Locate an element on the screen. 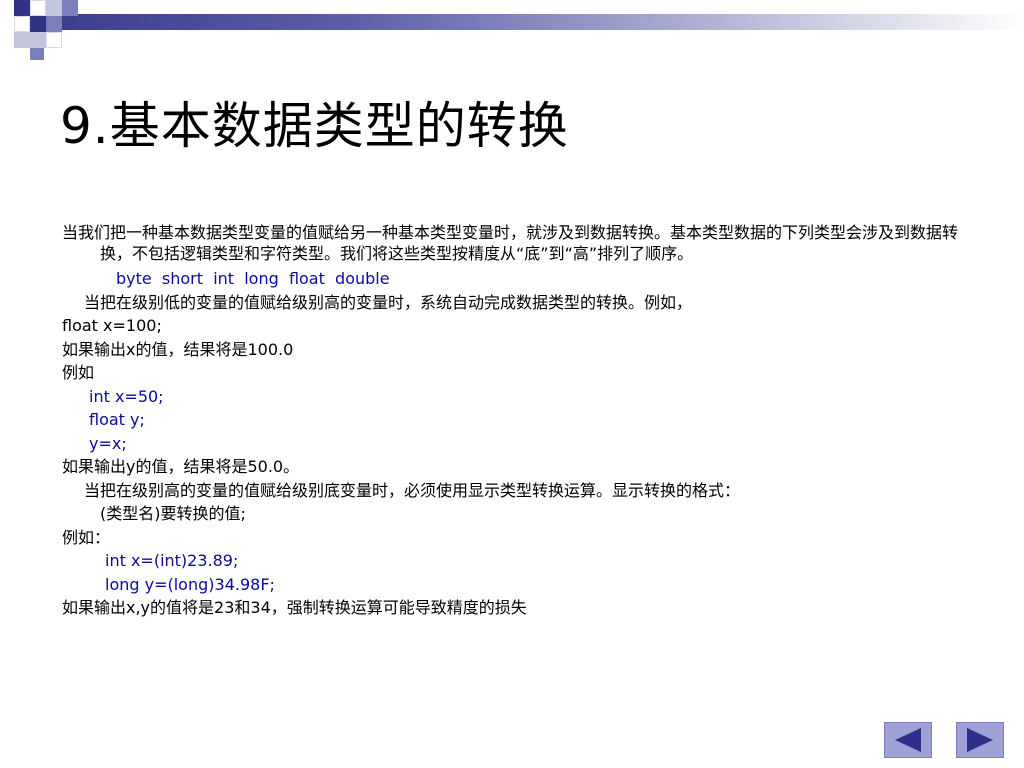 This screenshot has width=1024, height=768. type-order-line: byte short int long float double is located at coordinates (253, 278).